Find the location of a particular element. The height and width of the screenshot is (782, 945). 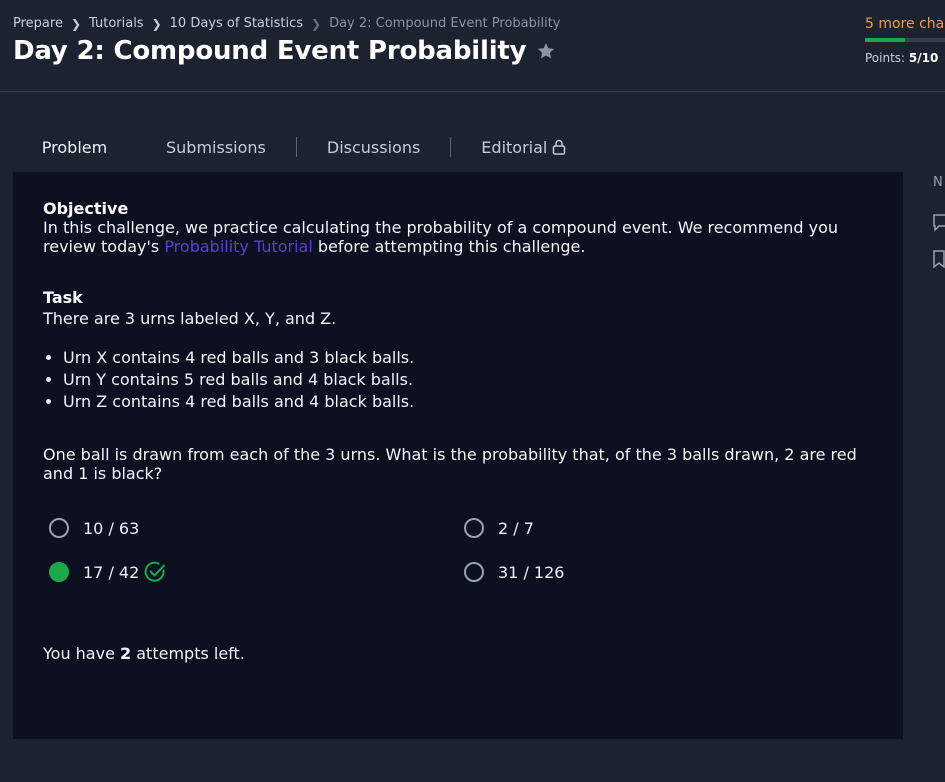

attempts-text: You have 2 attempts left. is located at coordinates (144, 653).